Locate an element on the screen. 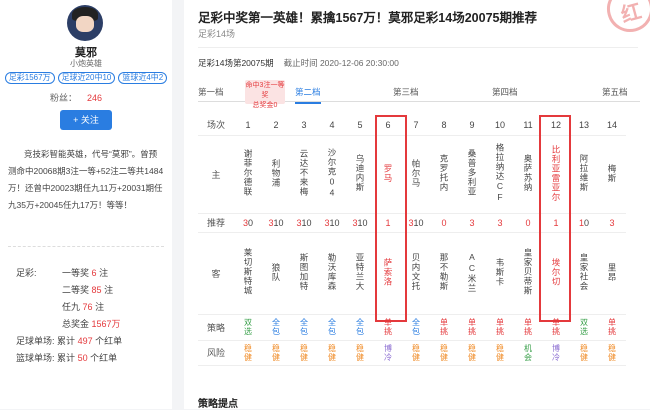 This screenshot has width=650, height=410. rec-cell: 10 is located at coordinates (584, 223).